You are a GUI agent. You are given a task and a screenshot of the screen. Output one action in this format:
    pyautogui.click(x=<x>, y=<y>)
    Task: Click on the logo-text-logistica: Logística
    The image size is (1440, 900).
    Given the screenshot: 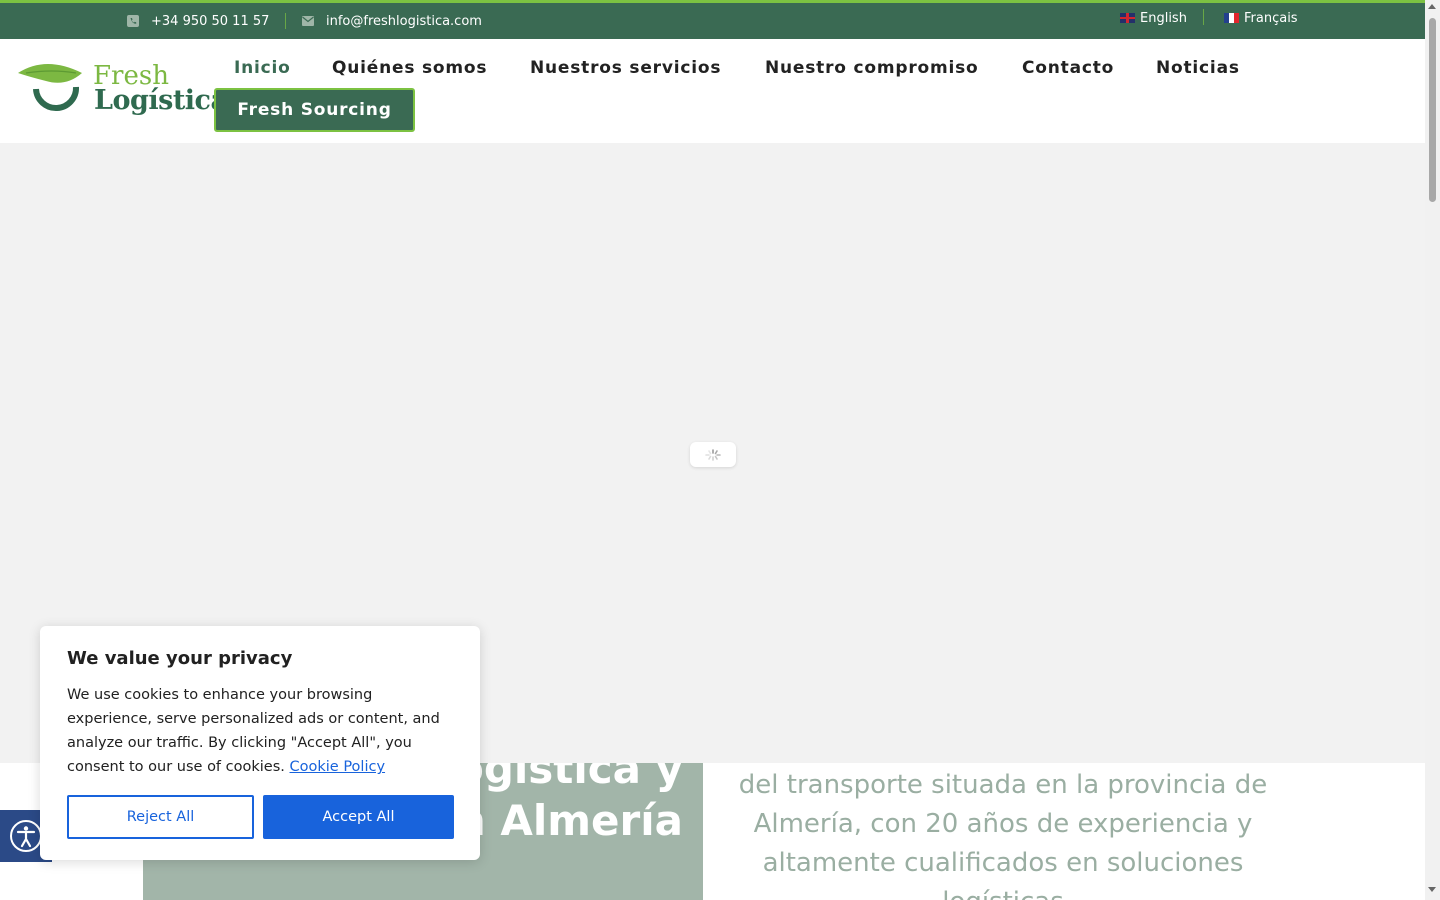 What is the action you would take?
    pyautogui.click(x=161, y=100)
    